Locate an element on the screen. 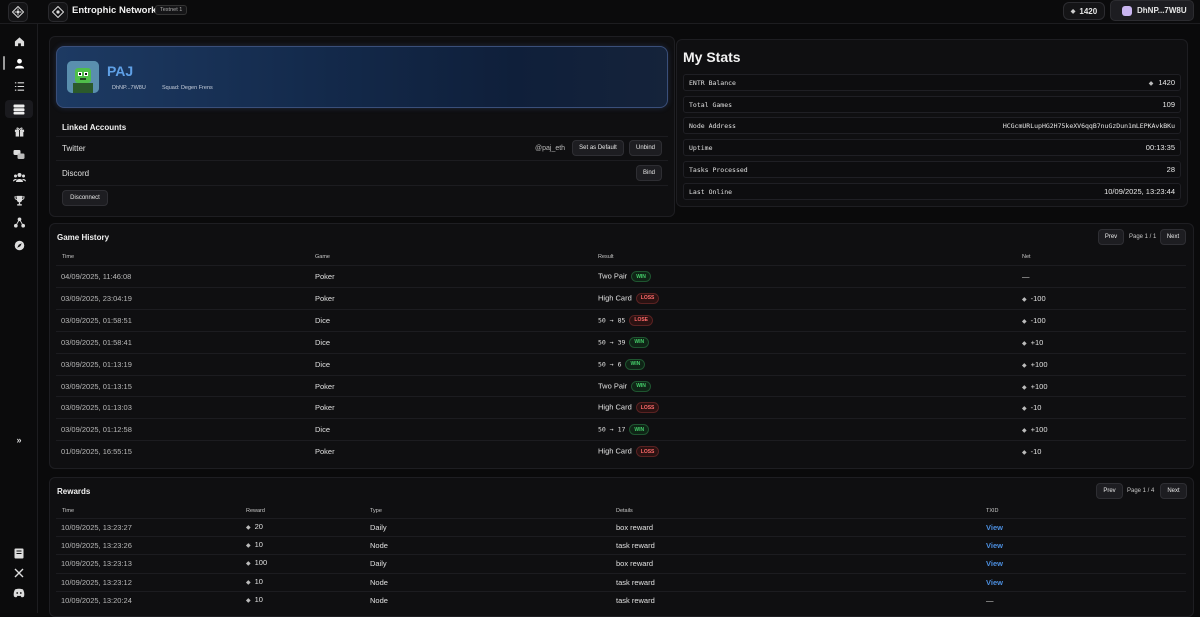 The width and height of the screenshot is (1200, 617). net-value: -10 is located at coordinates (1036, 452).